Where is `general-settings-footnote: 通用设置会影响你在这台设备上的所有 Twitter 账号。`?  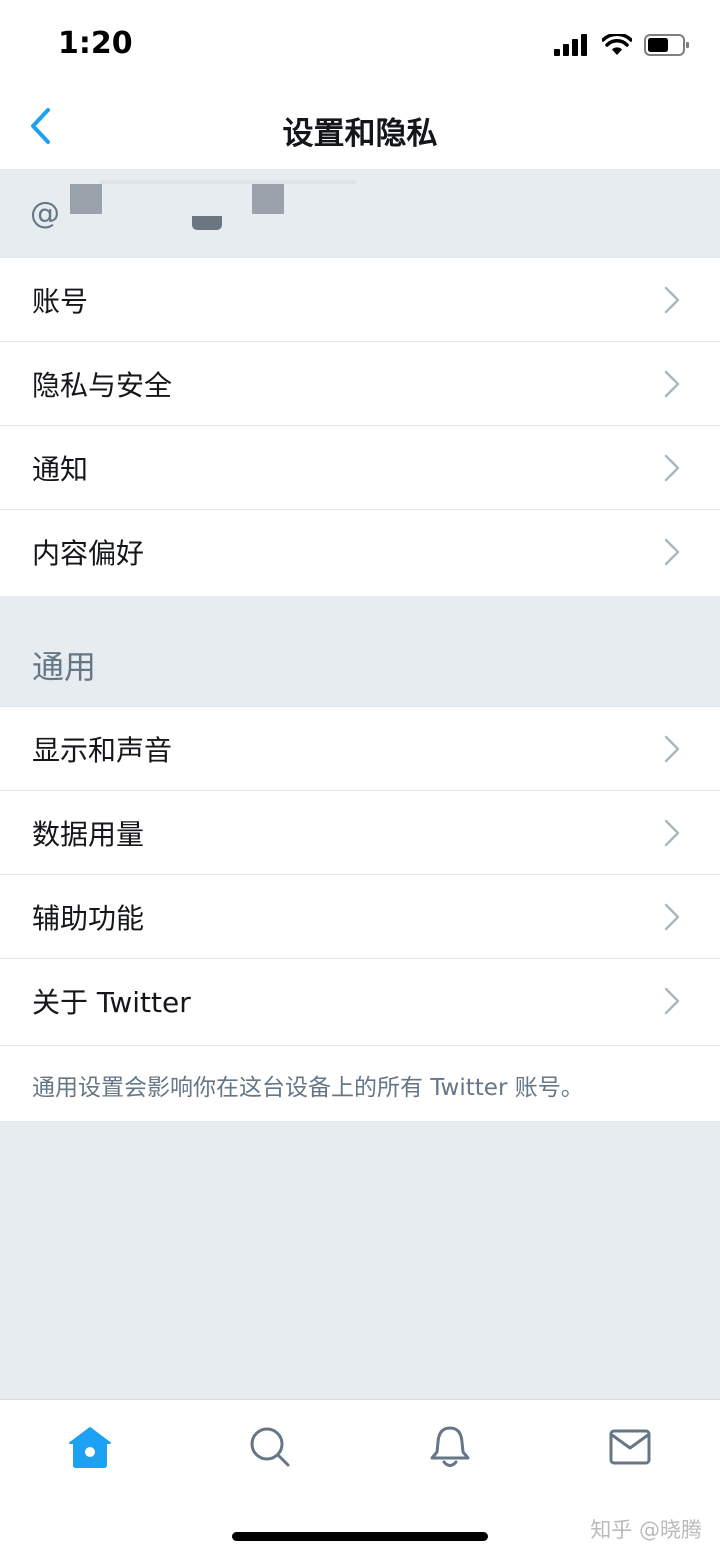
general-settings-footnote: 通用设置会影响你在这台设备上的所有 Twitter 账号。 is located at coordinates (360, 1084).